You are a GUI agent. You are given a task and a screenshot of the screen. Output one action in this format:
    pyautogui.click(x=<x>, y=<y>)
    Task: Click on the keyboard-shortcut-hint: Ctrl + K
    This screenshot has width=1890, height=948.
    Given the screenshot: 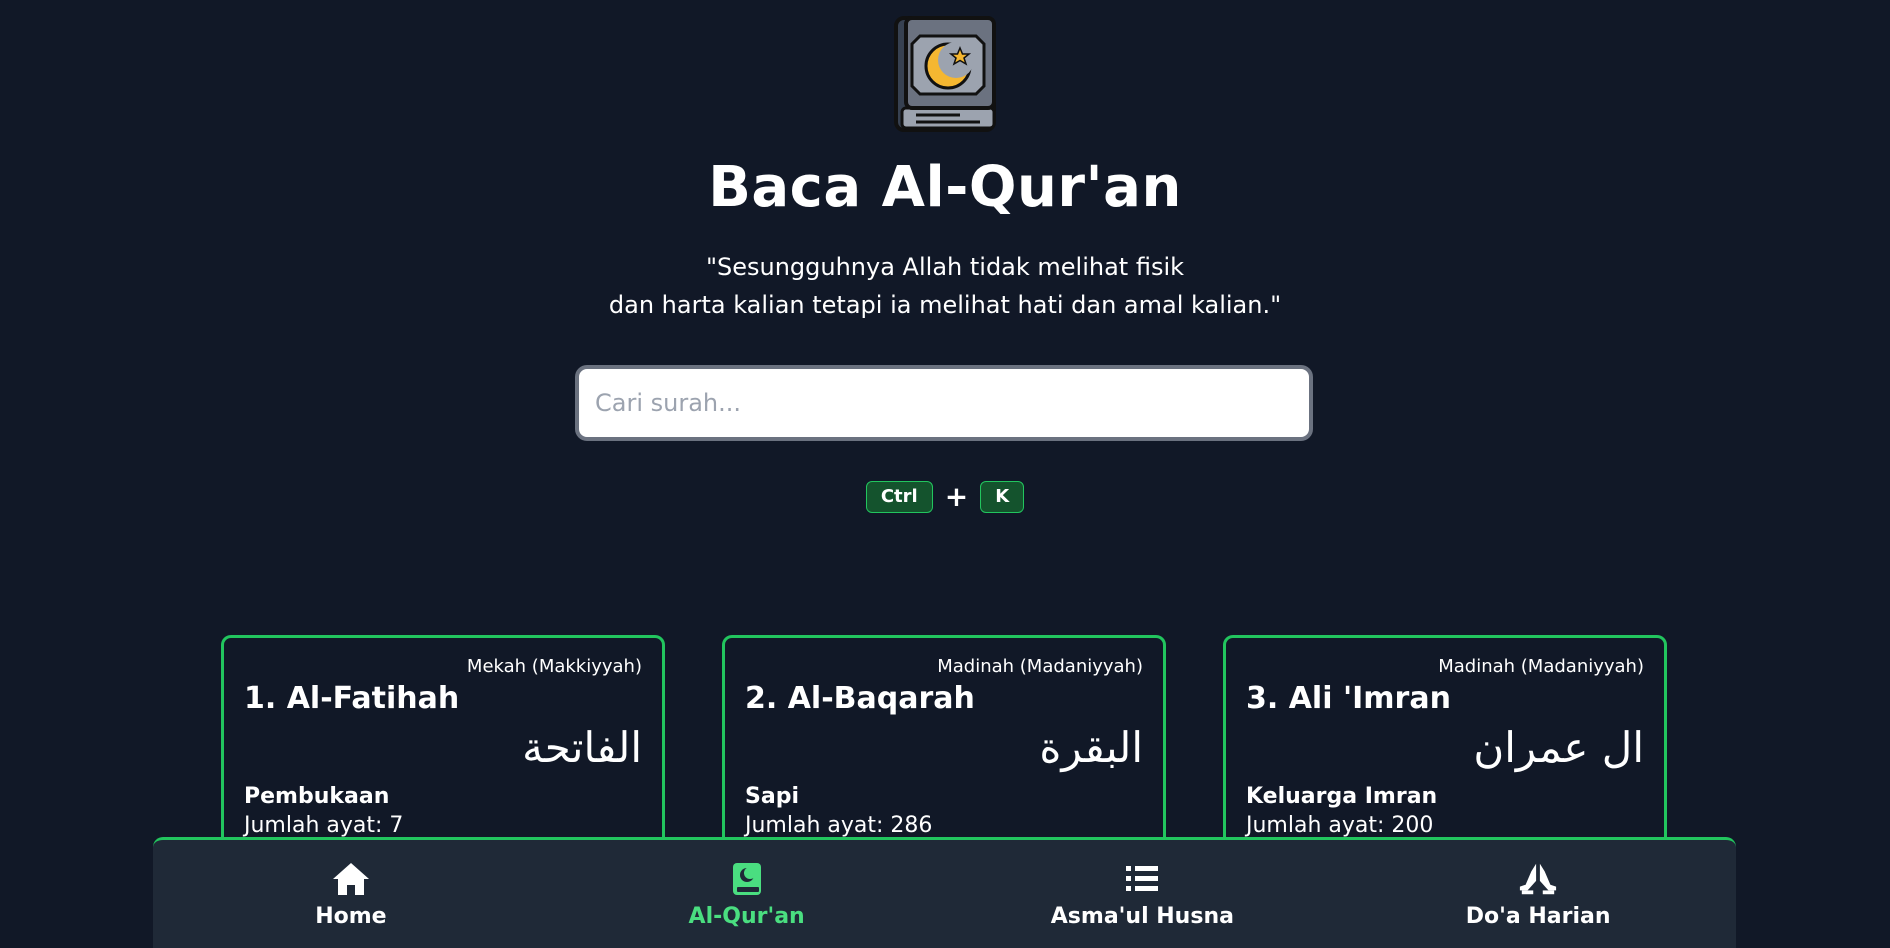 What is the action you would take?
    pyautogui.click(x=945, y=496)
    